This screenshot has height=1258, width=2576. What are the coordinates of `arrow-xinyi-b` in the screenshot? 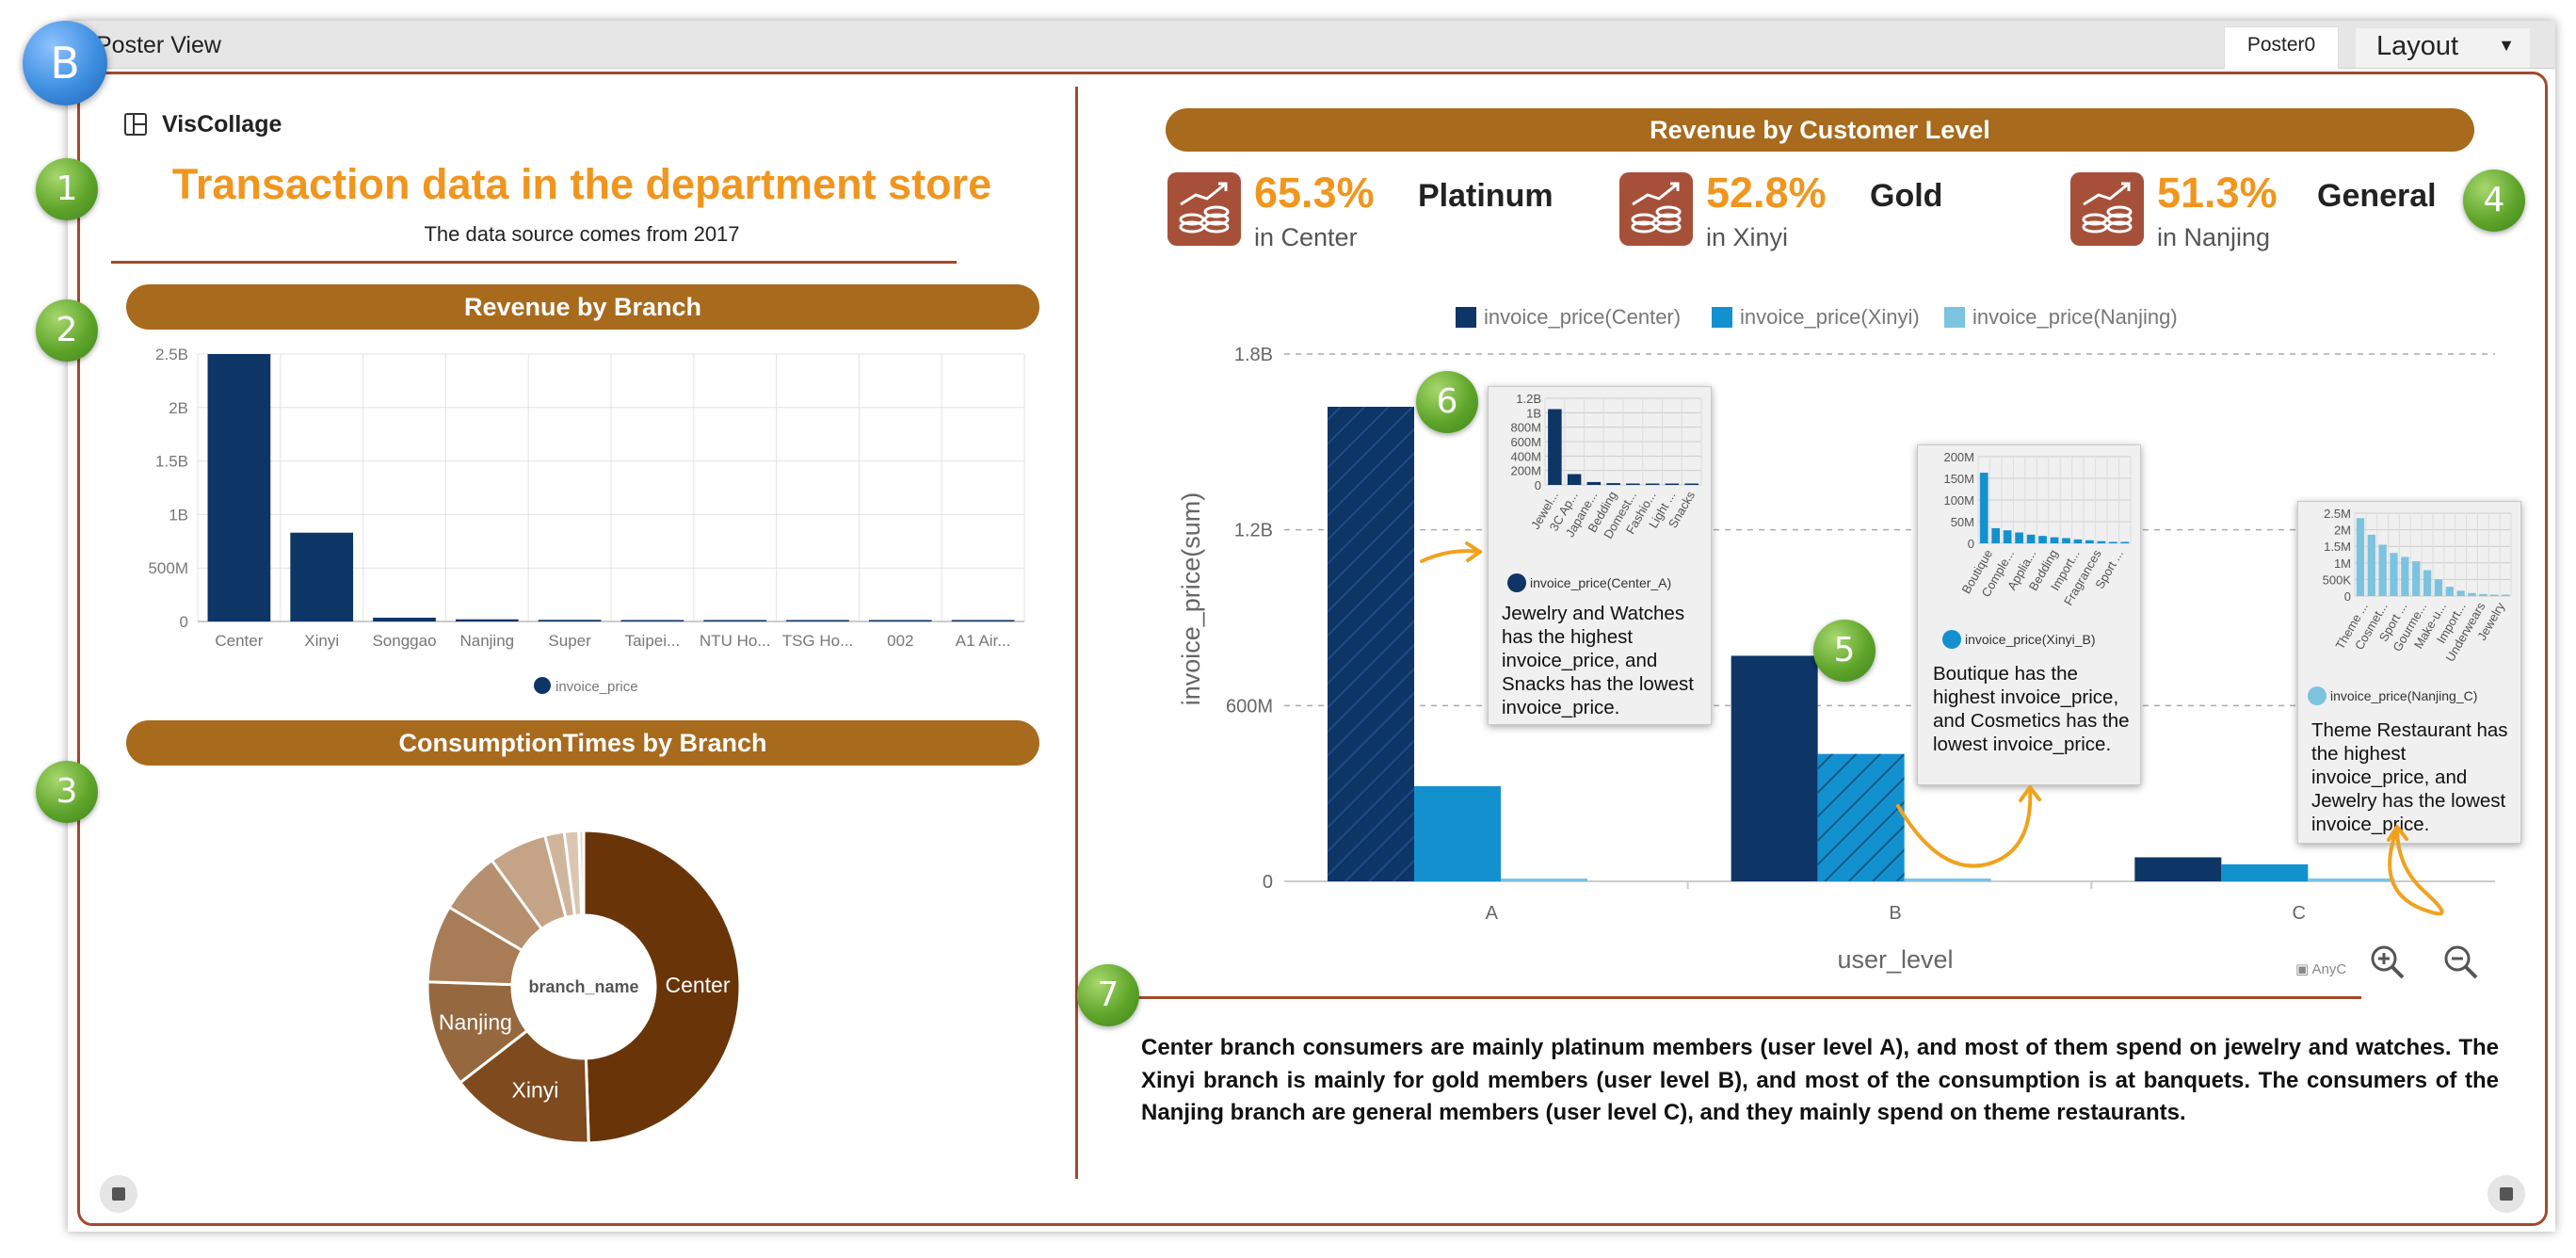 It's located at (1964, 826).